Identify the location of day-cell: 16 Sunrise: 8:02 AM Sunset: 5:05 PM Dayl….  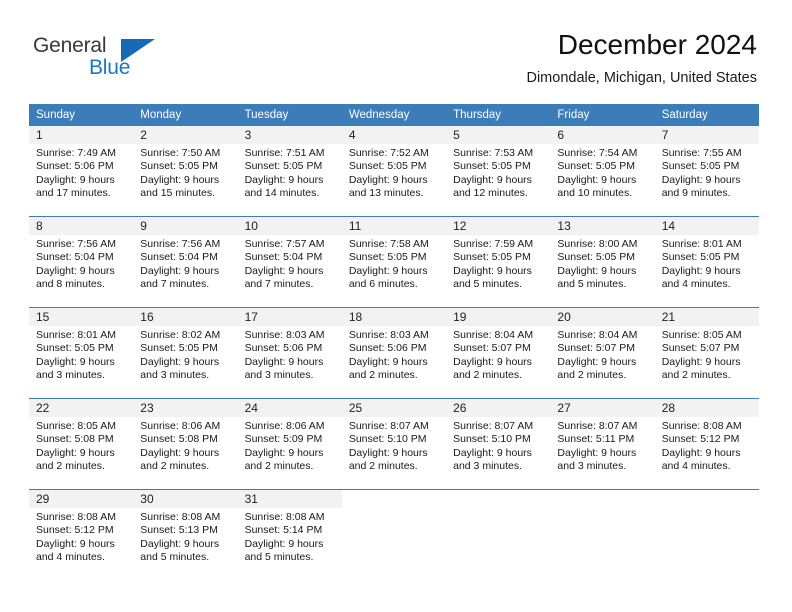
(185, 353).